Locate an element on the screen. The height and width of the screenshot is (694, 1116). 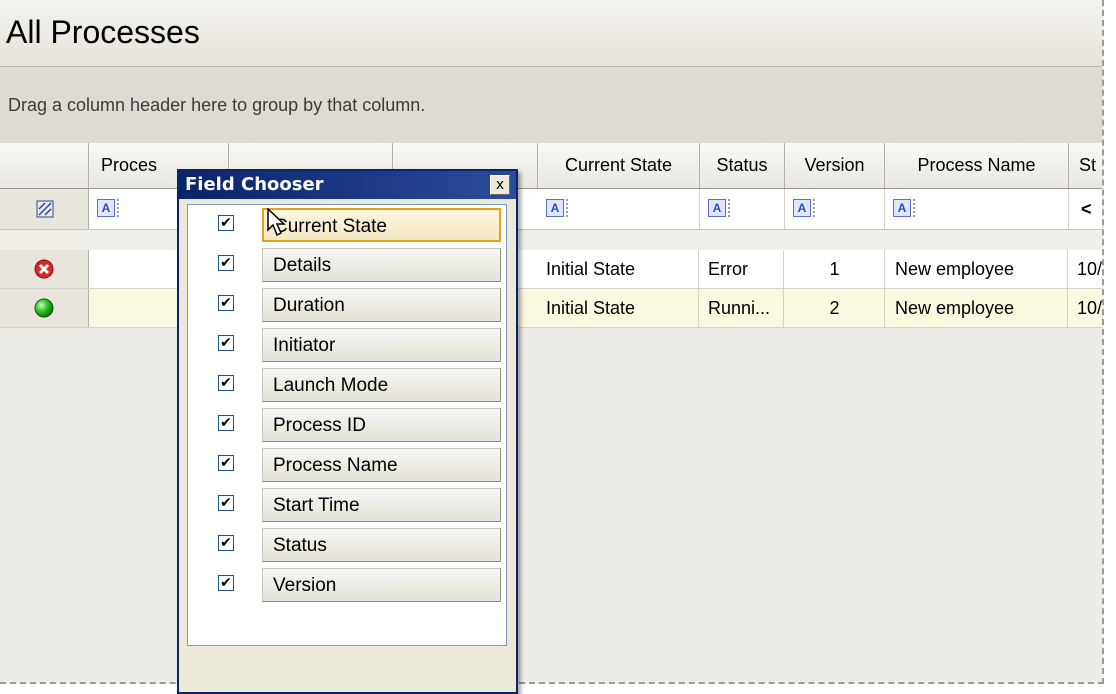
field-label-button: Process Name is located at coordinates (381, 465).